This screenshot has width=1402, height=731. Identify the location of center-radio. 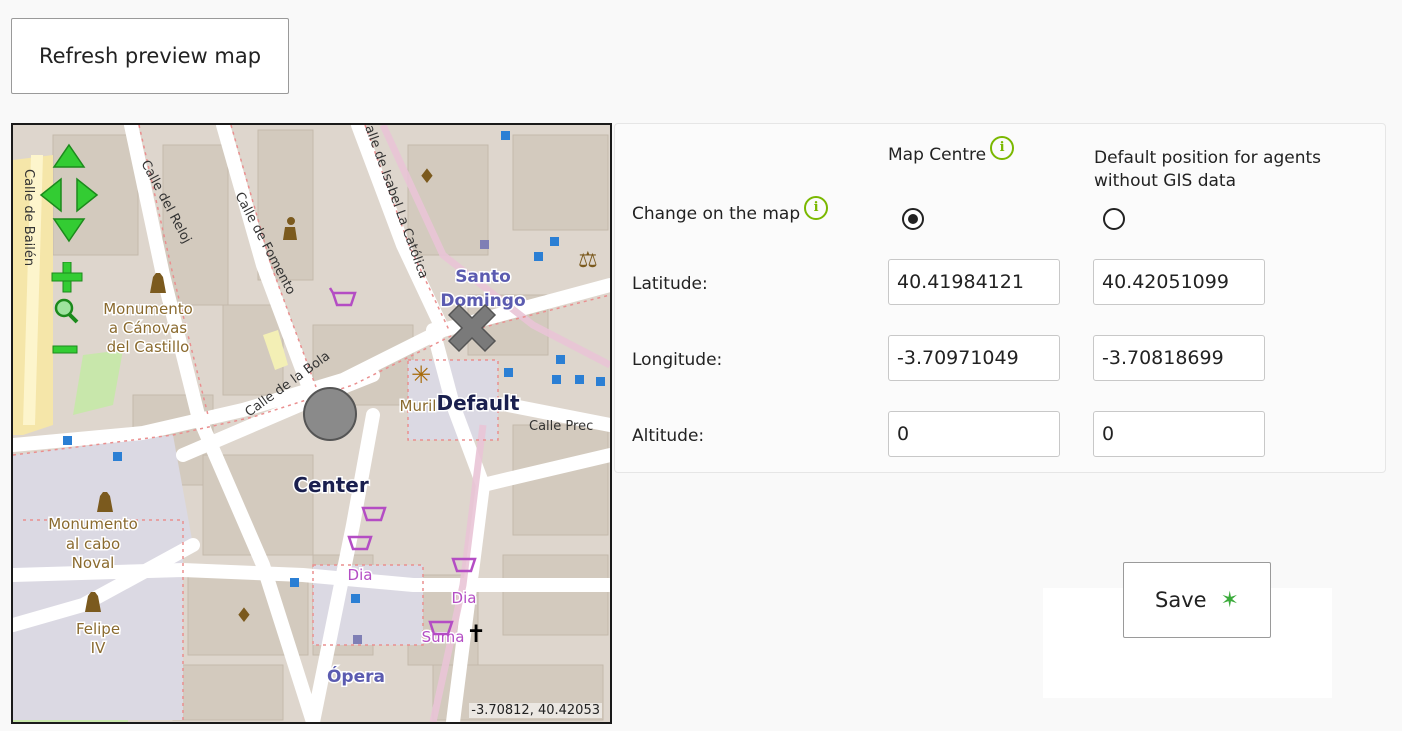
(913, 219).